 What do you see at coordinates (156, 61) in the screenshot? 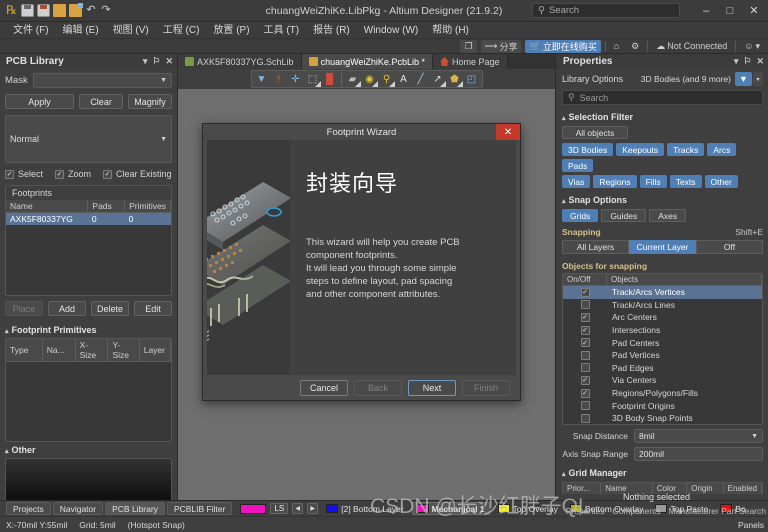
I see `left-panel-pin-icon: ⚐` at bounding box center [156, 61].